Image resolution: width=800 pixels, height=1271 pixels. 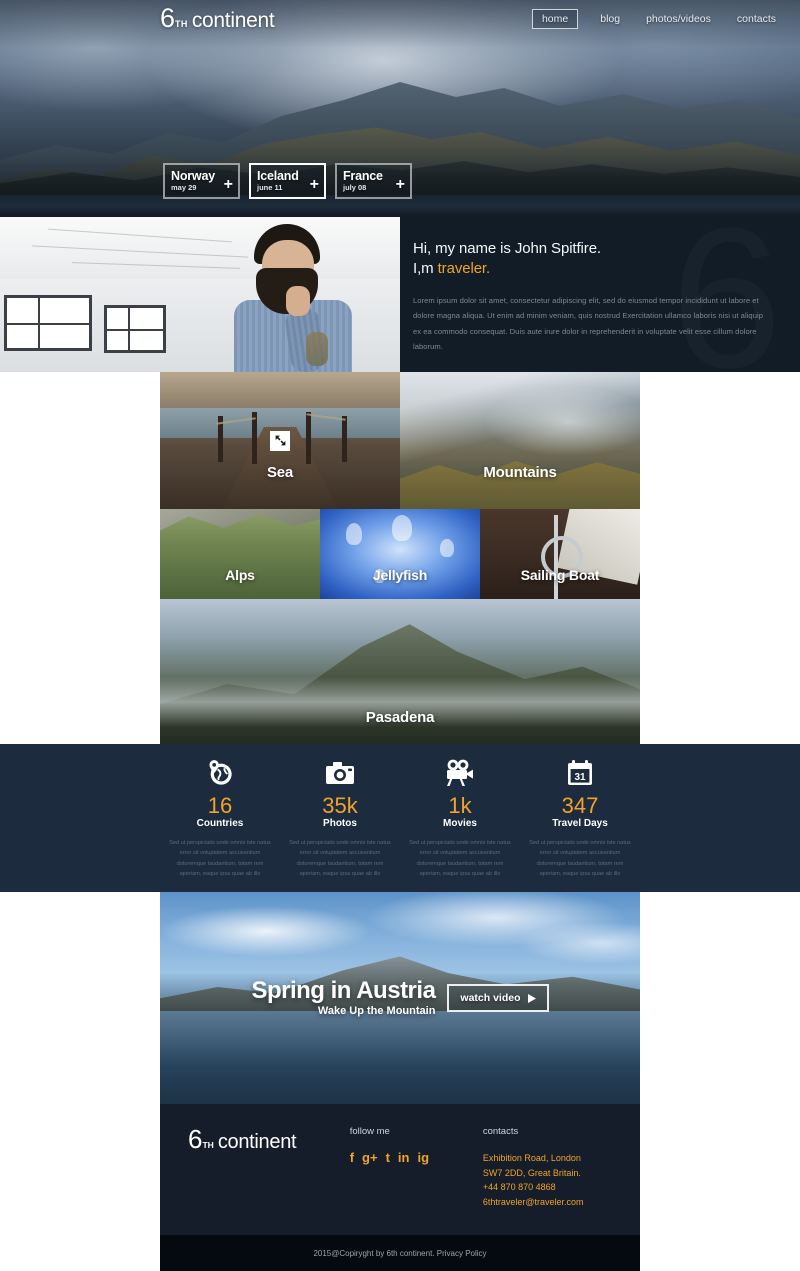 I want to click on logo-numeral: 6, so click(x=167, y=18).